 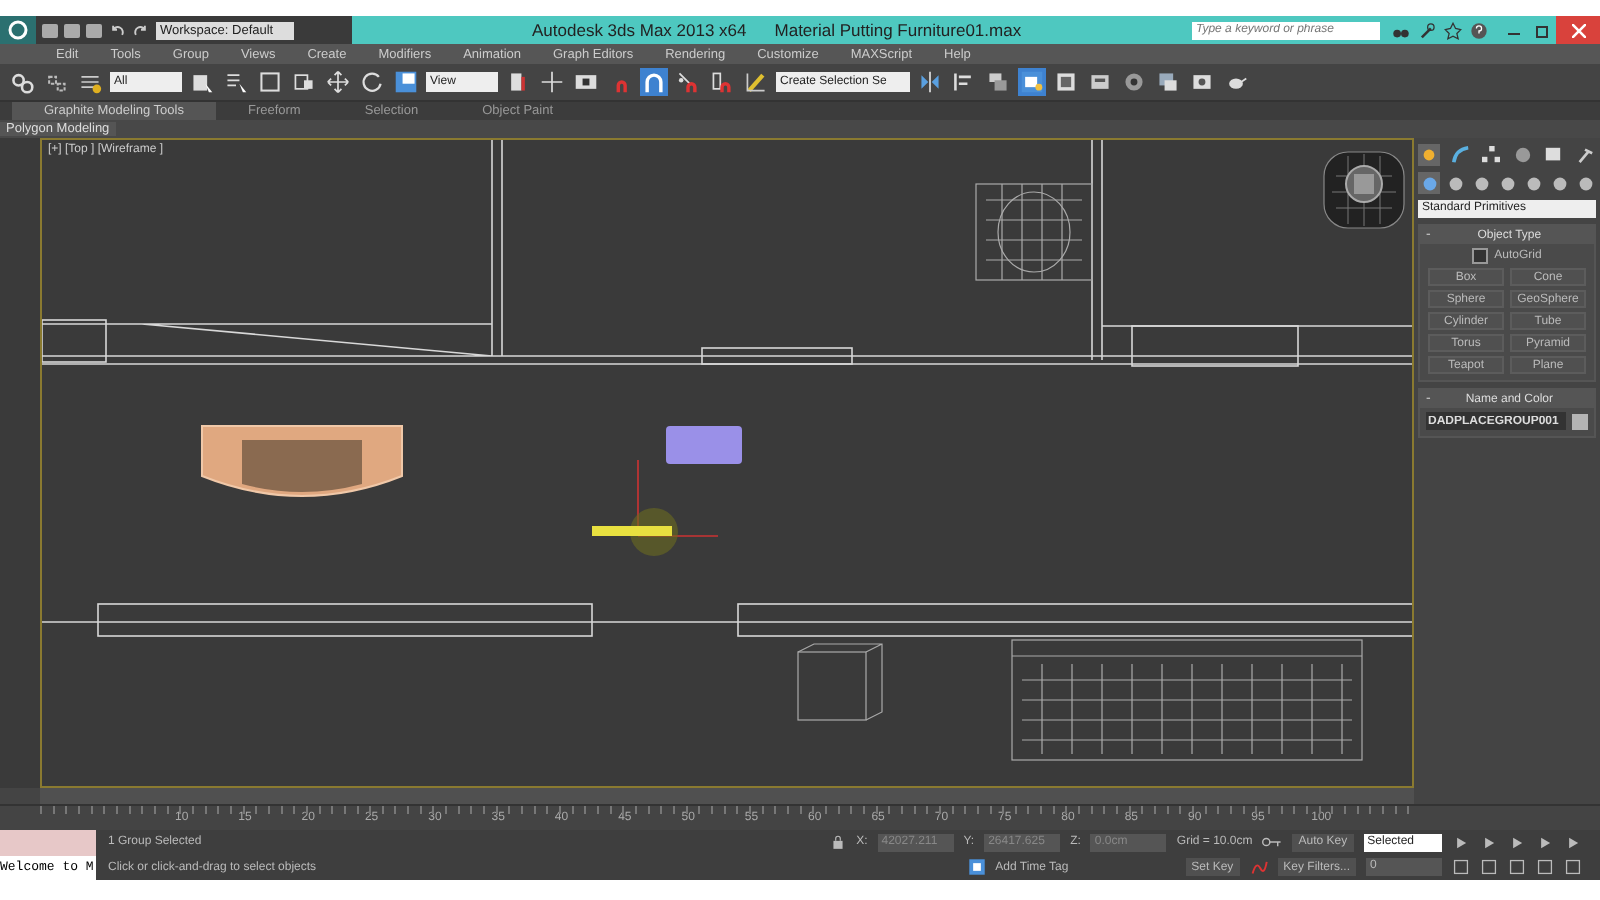 I want to click on app-title: Autodesk 3ds Max 2013 x64, so click(x=639, y=30).